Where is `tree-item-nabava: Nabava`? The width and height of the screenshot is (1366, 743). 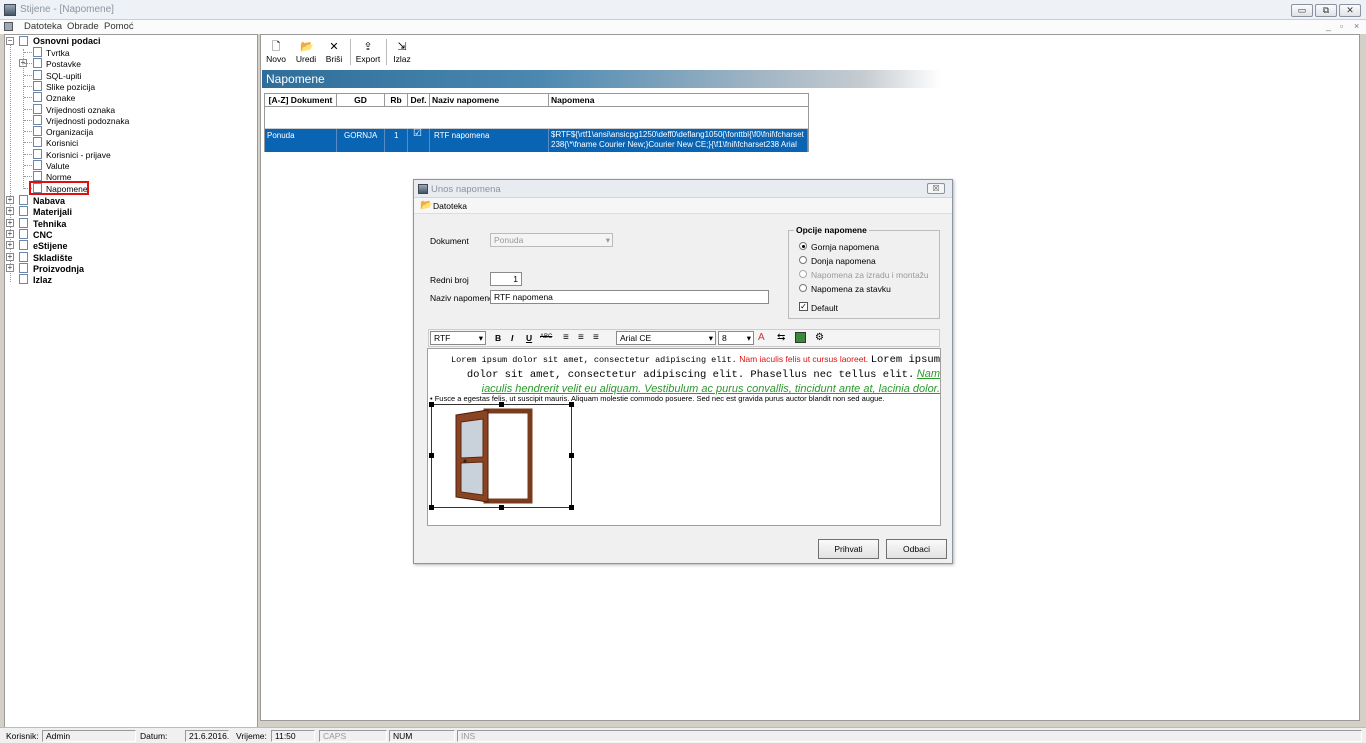 tree-item-nabava: Nabava is located at coordinates (49, 201).